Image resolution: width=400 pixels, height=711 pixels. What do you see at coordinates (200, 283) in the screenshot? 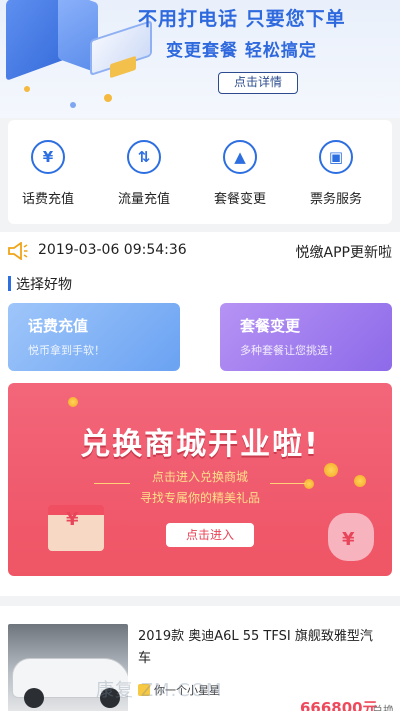
I see `section-header: 选择好物` at bounding box center [200, 283].